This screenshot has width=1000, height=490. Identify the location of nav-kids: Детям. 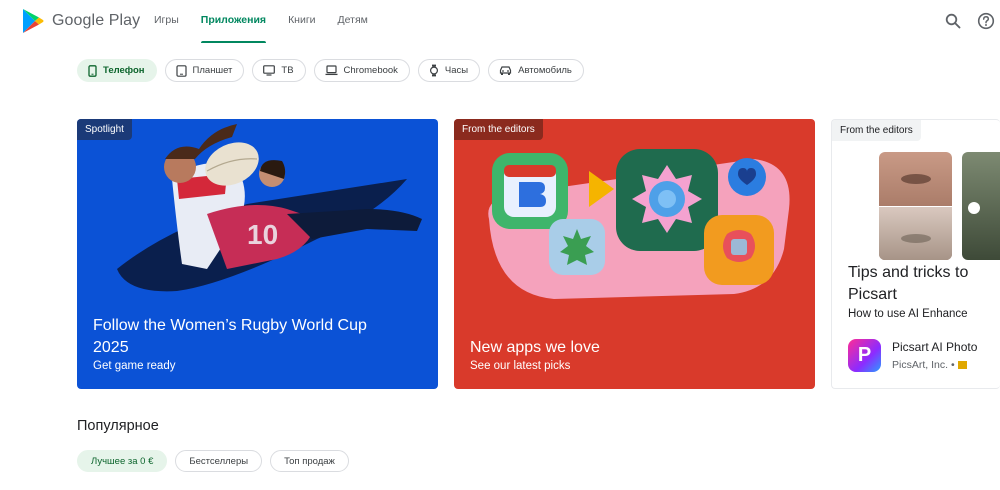
(353, 21).